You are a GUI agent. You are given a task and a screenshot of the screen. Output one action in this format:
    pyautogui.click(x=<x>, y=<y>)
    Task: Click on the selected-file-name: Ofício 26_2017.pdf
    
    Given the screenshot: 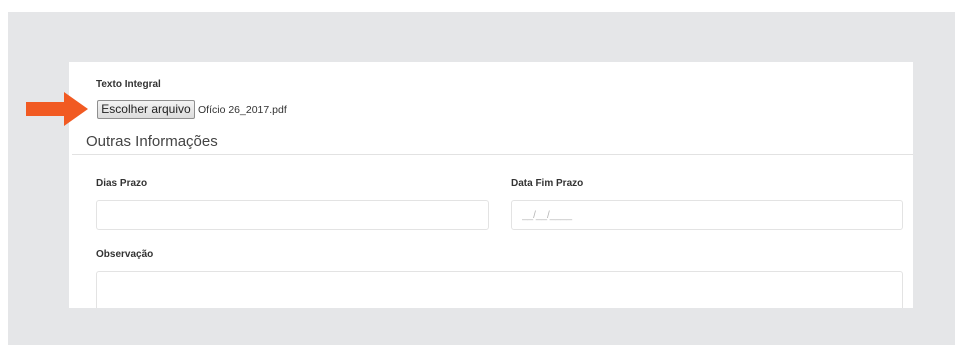 What is the action you would take?
    pyautogui.click(x=242, y=110)
    